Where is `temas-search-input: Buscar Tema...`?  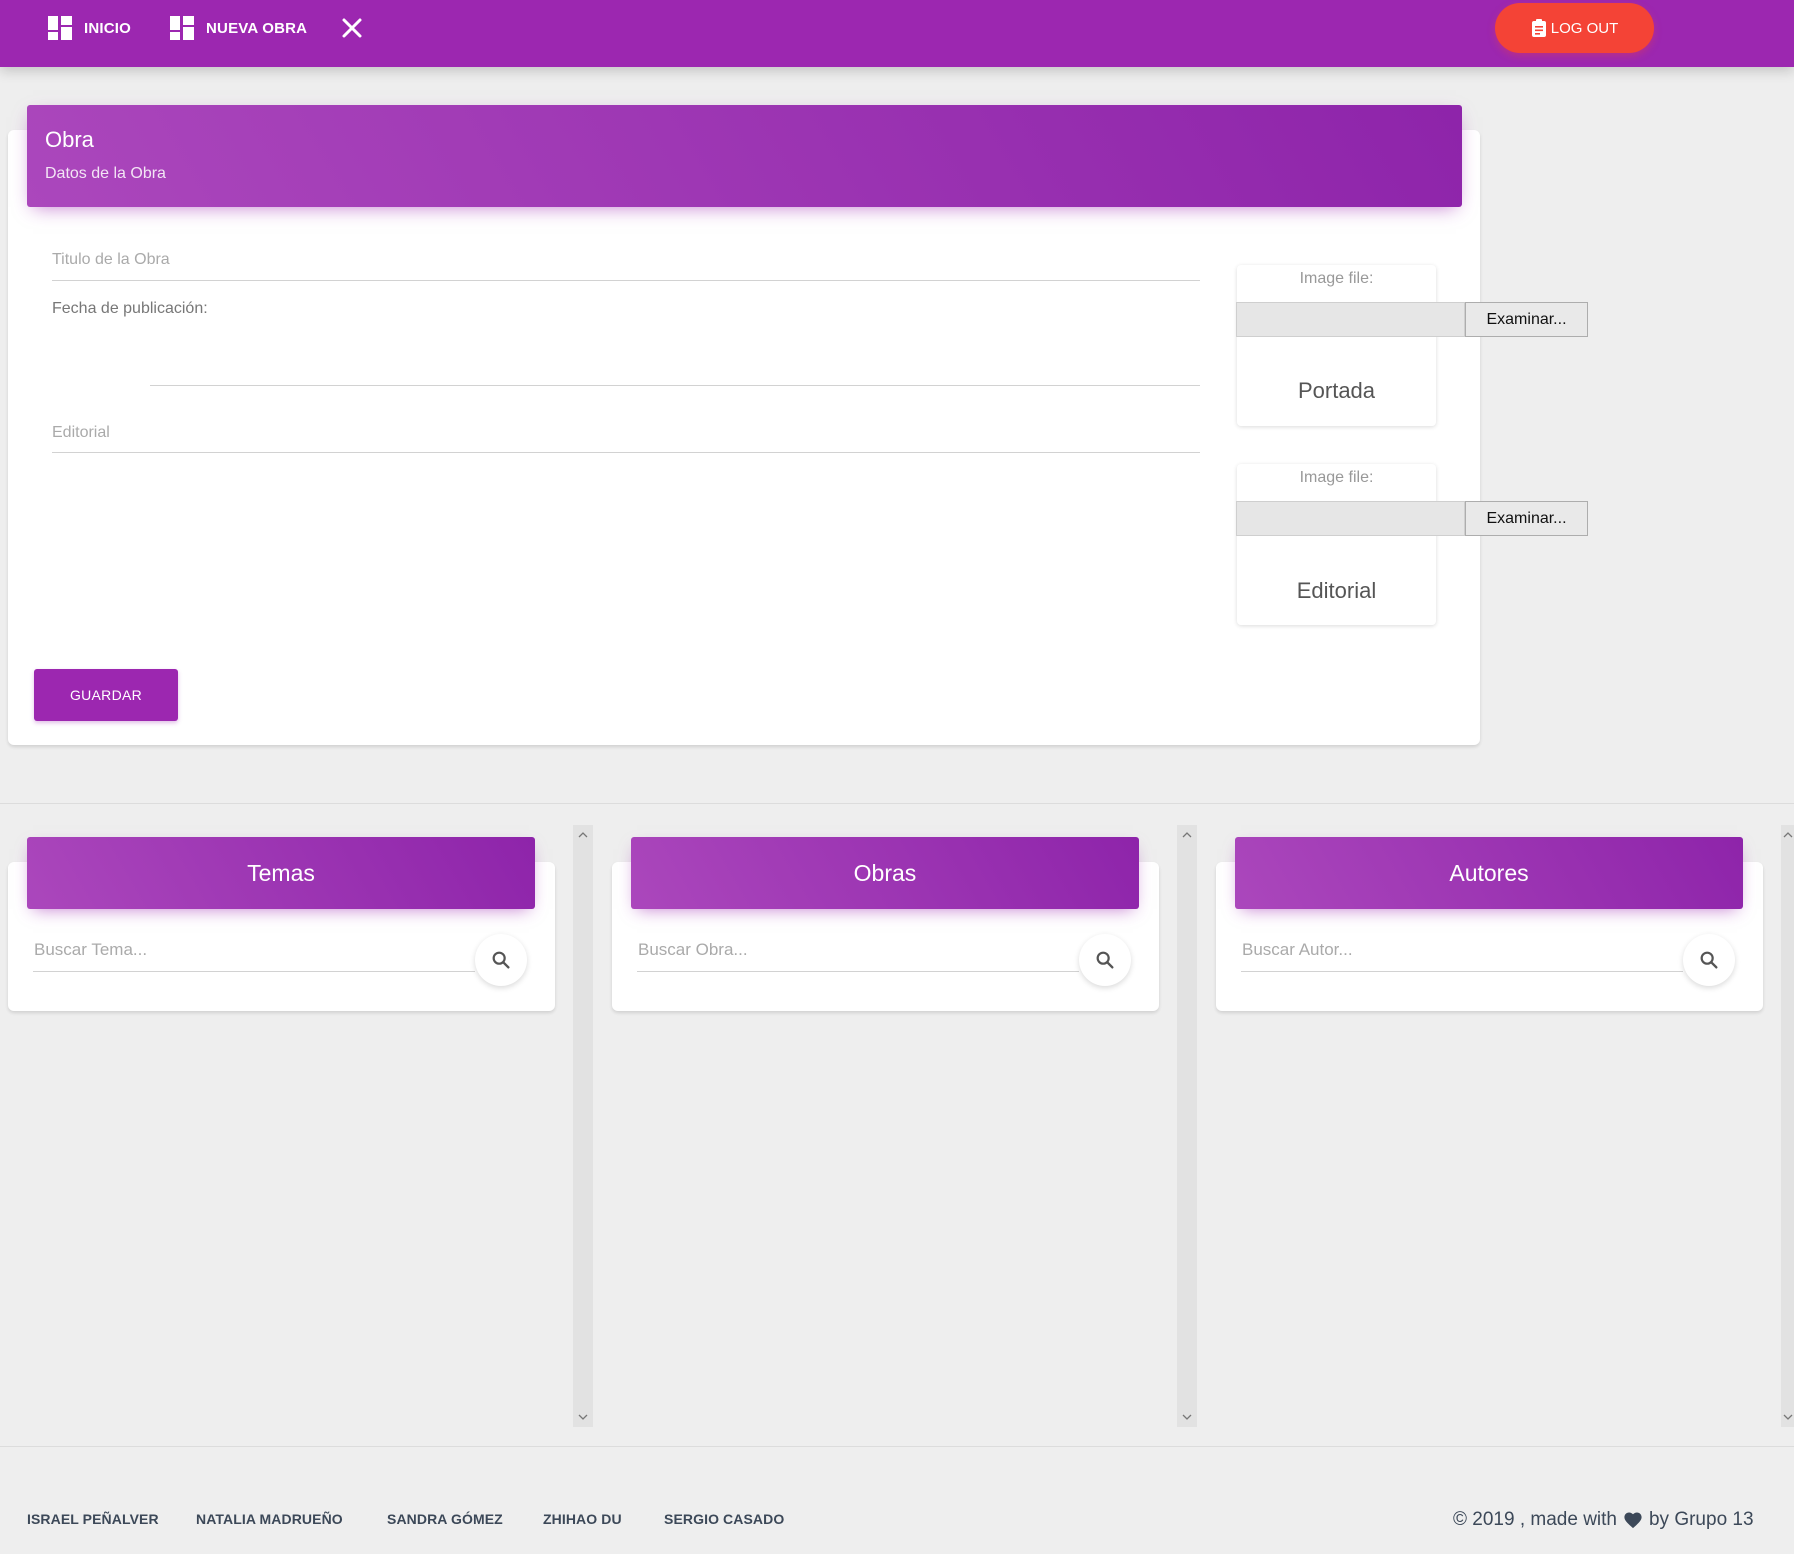
temas-search-input: Buscar Tema... is located at coordinates (90, 950).